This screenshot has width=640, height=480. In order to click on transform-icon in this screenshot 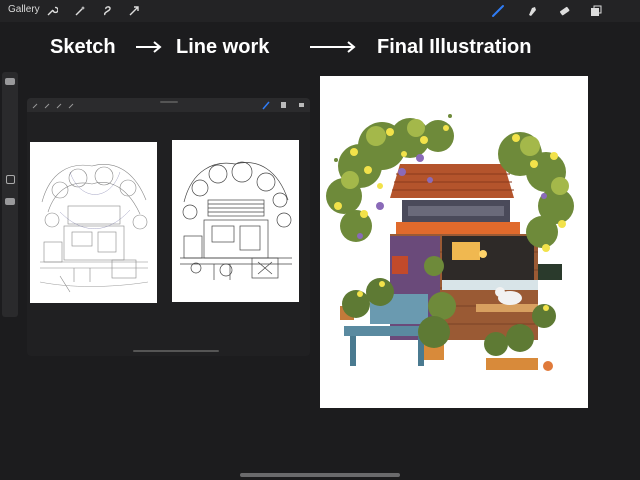, I will do `click(134, 11)`.